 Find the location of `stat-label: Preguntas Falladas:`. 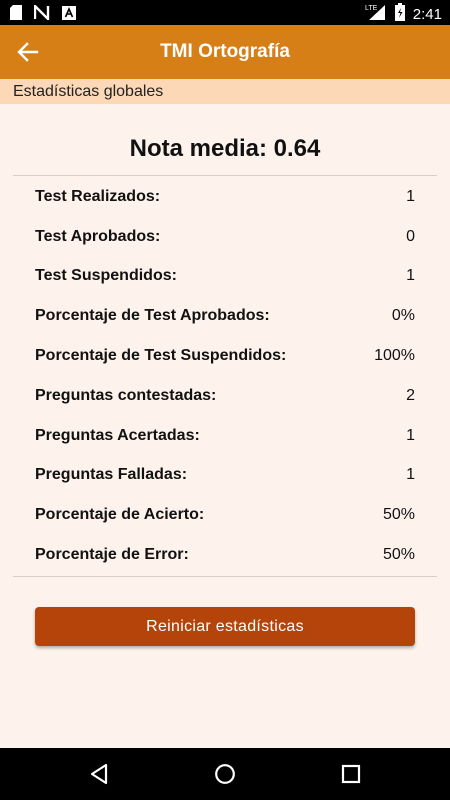

stat-label: Preguntas Falladas: is located at coordinates (111, 475).